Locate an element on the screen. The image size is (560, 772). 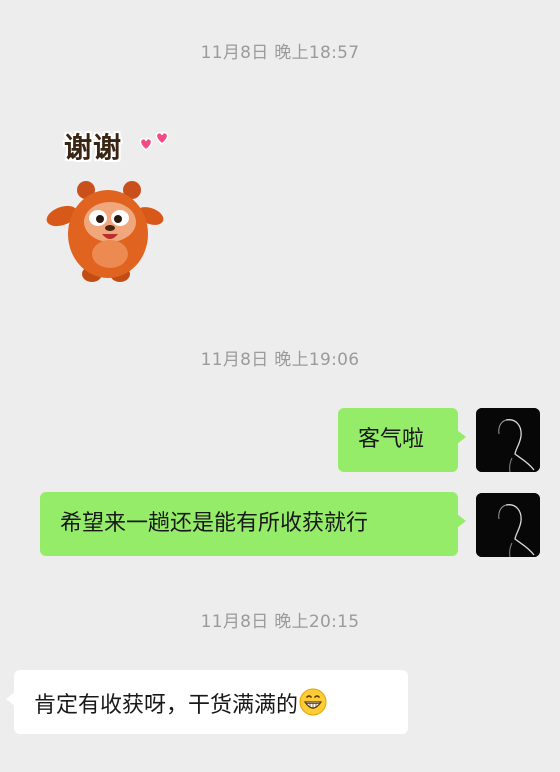
message-timestamp: 11月8日 晚上18:57 is located at coordinates (280, 53).